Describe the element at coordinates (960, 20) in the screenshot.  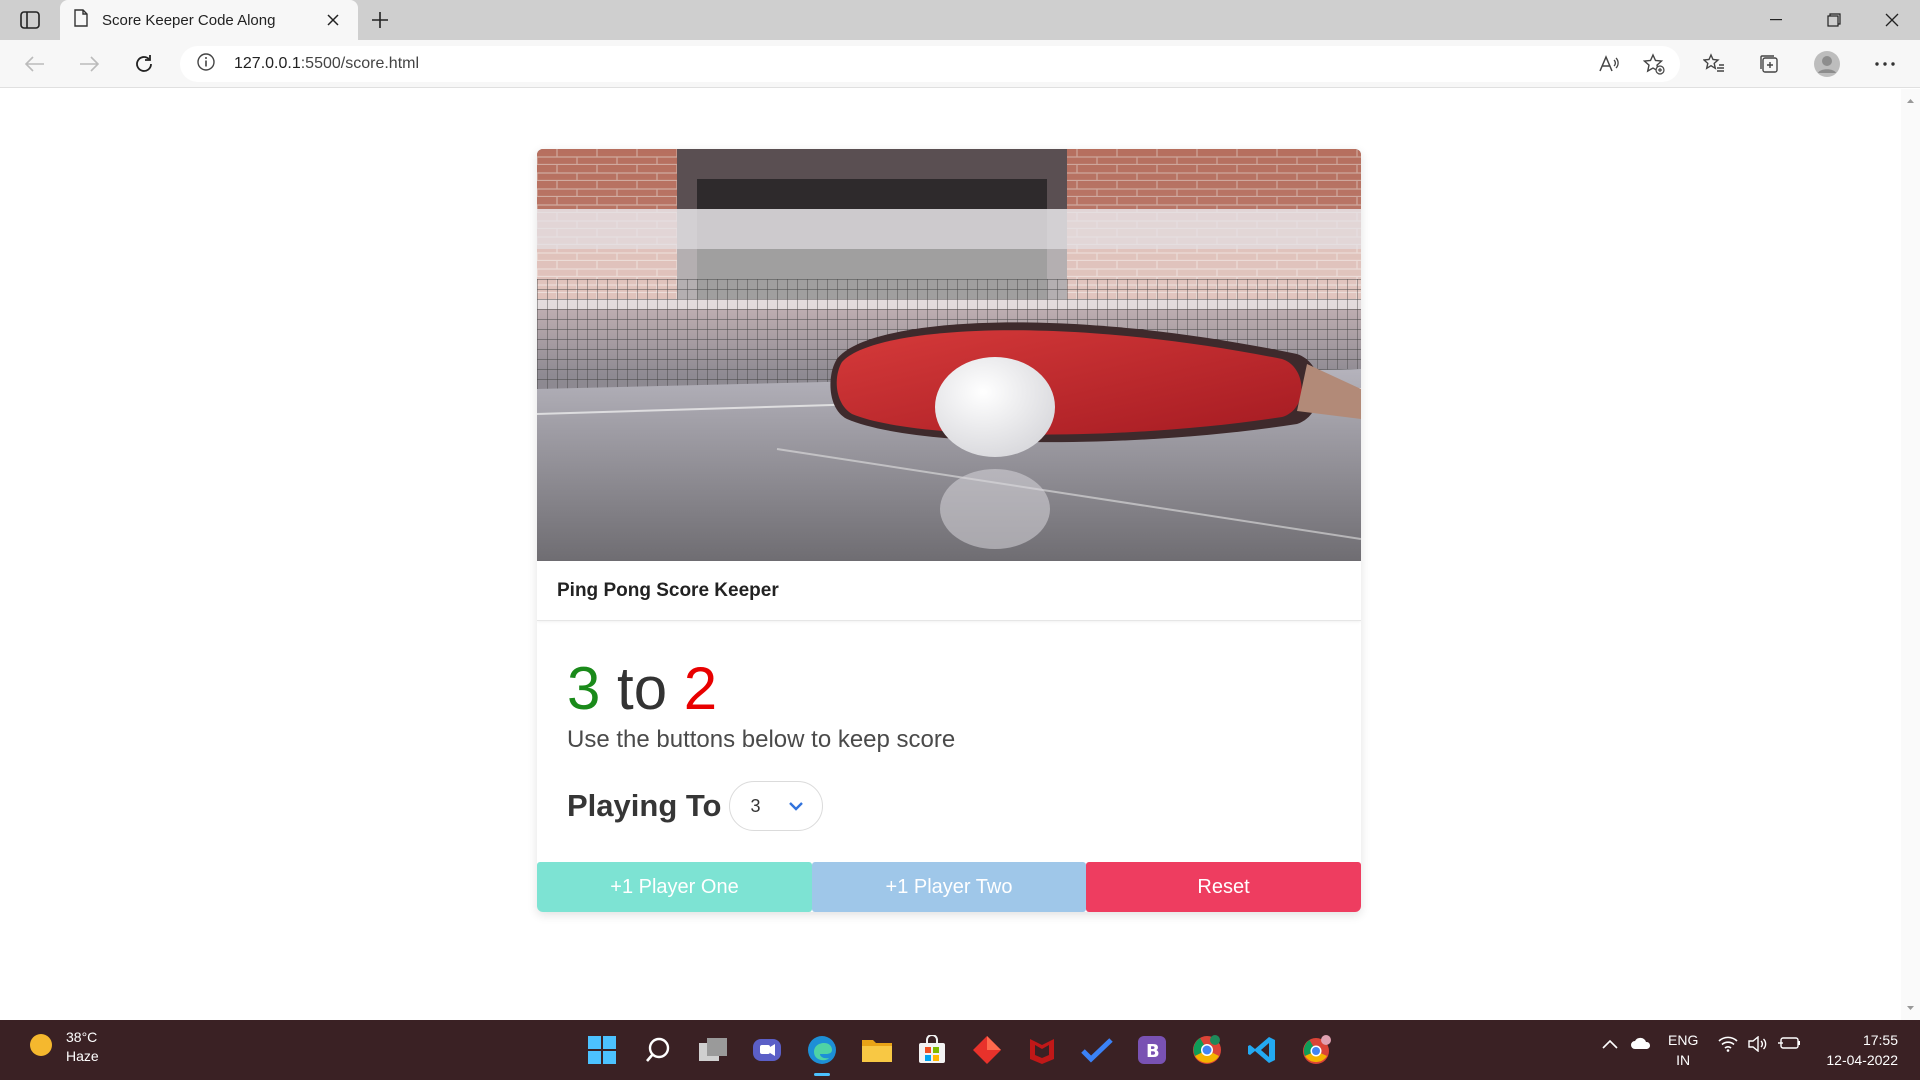
I see `browser-tab-bar: Score Keeper Code Along` at that location.